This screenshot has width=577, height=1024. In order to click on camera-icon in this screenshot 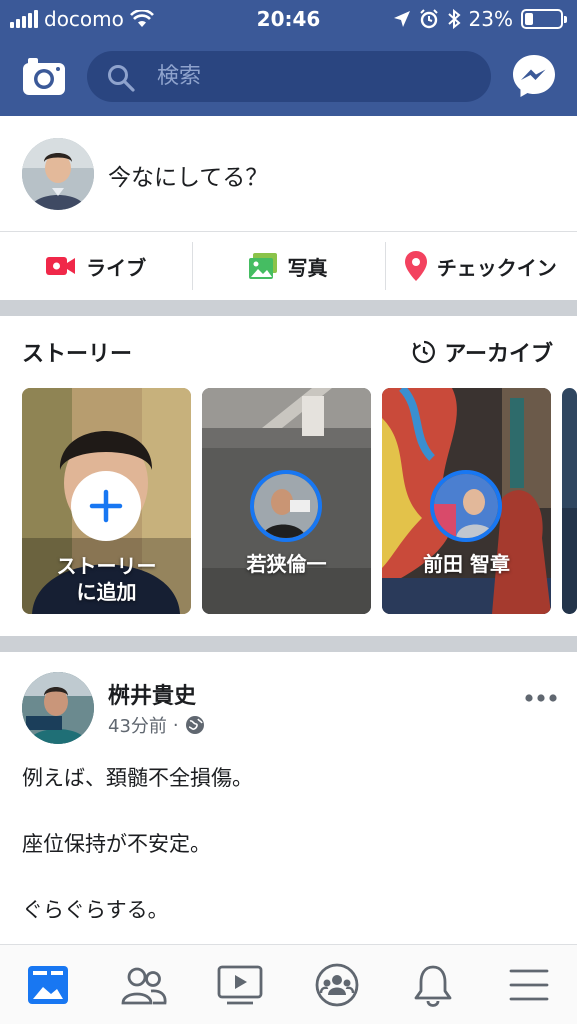, I will do `click(44, 76)`.